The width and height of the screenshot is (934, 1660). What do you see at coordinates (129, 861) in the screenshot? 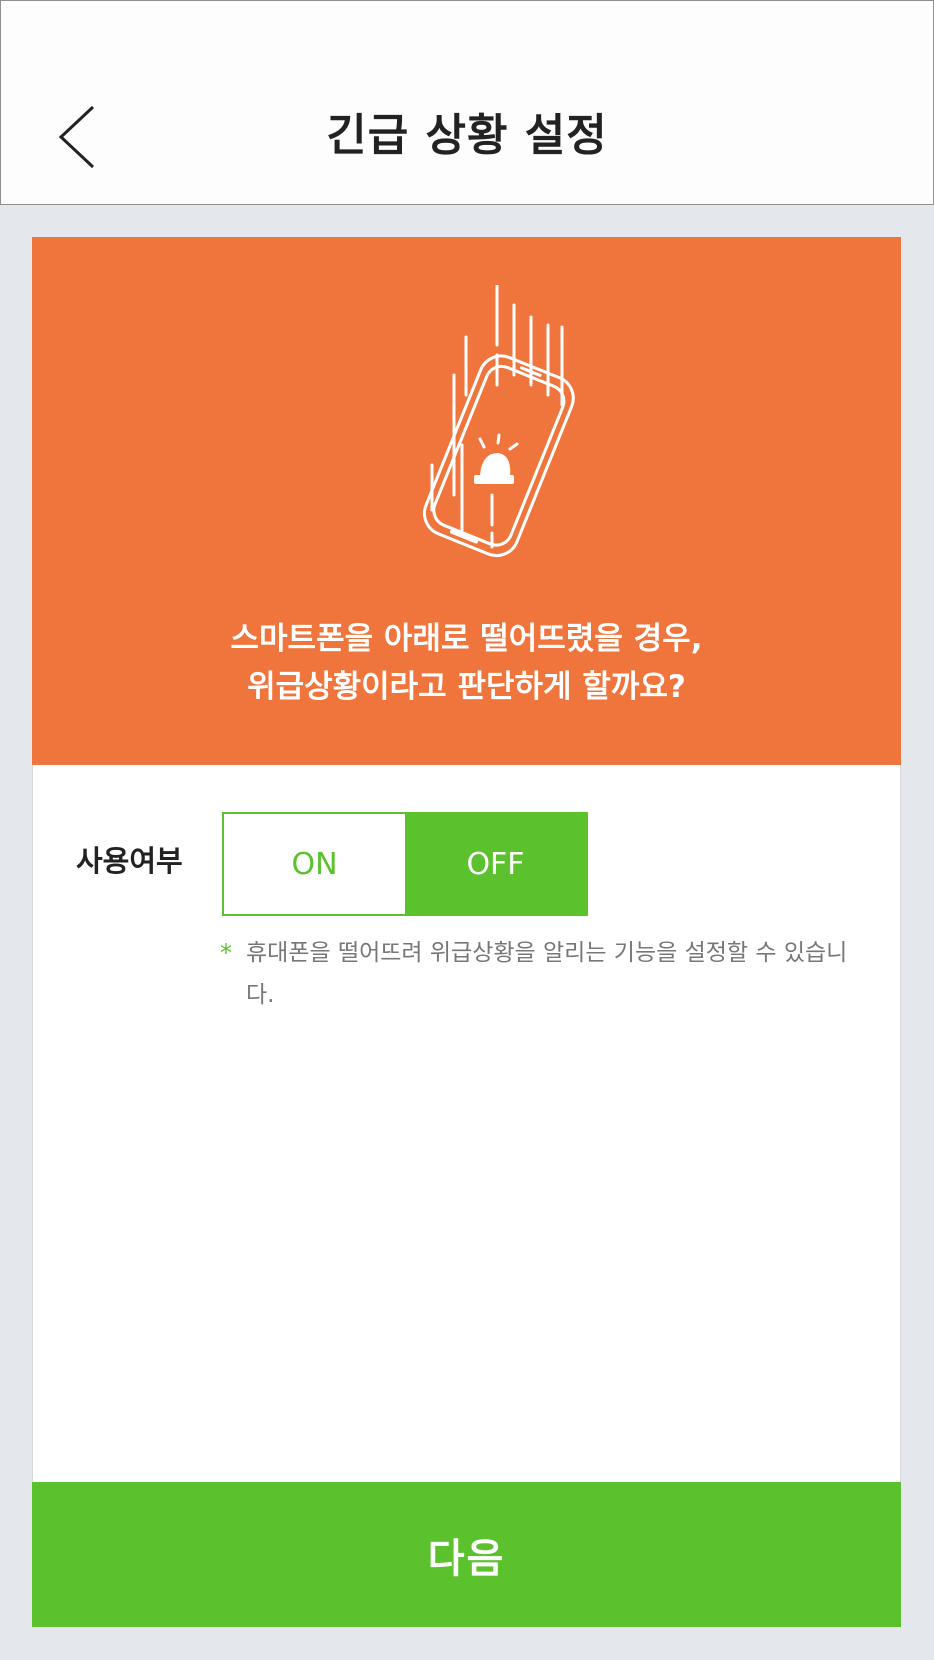
I see `usage-label: 사용여부` at bounding box center [129, 861].